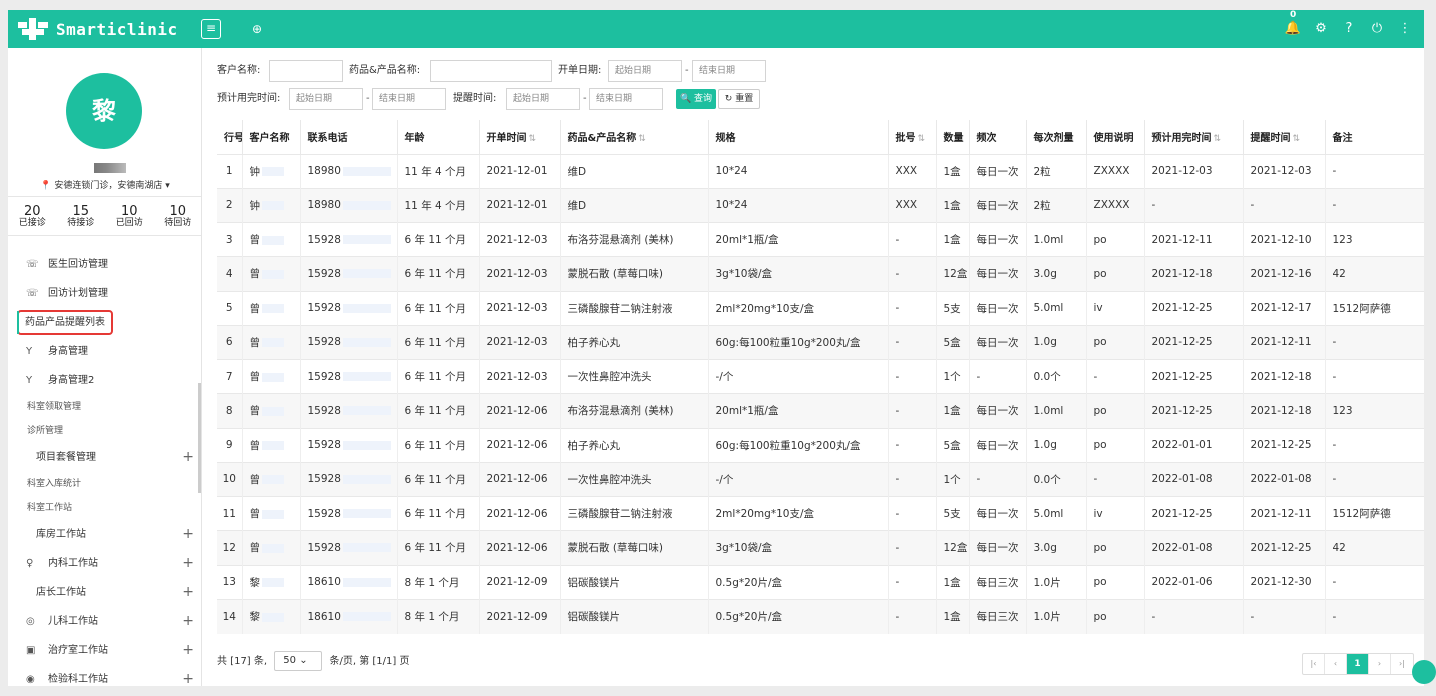 The height and width of the screenshot is (696, 1436). I want to click on stat-to-visit: 10 待回访, so click(178, 216).